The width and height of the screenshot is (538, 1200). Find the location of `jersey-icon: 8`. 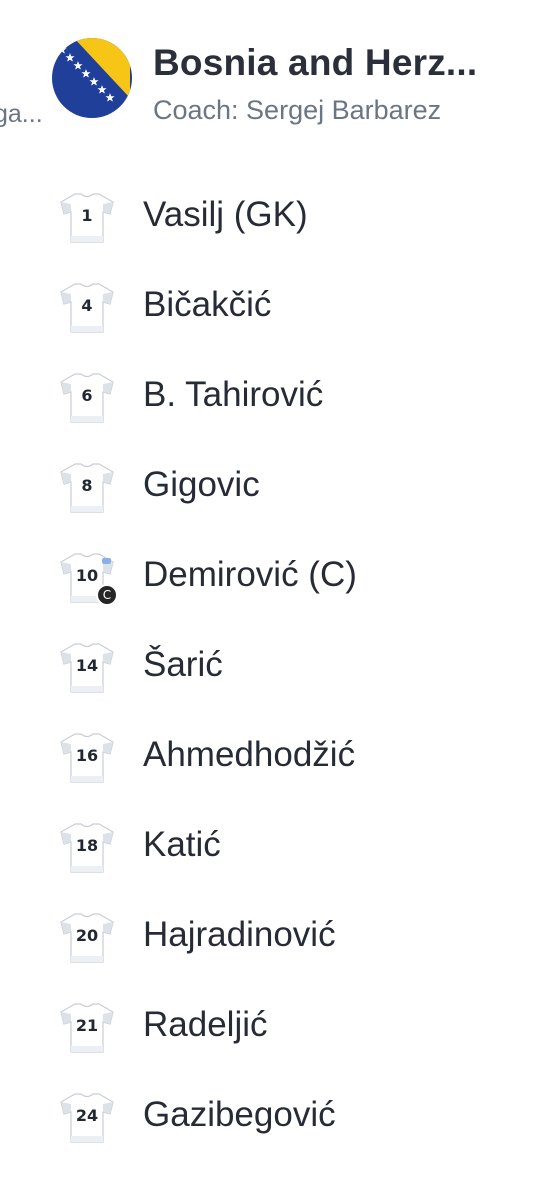

jersey-icon: 8 is located at coordinates (87, 488).